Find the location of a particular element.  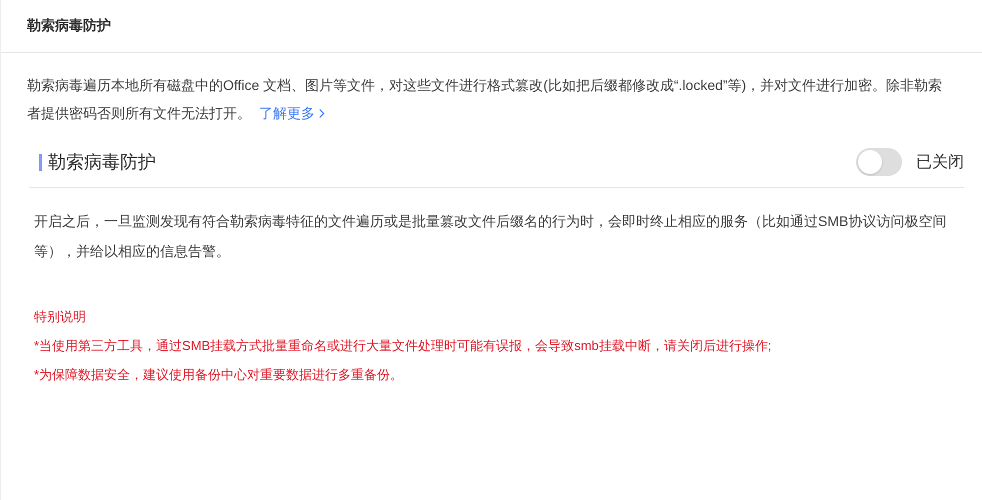

learn-more-link: 了解更多 is located at coordinates (292, 113).